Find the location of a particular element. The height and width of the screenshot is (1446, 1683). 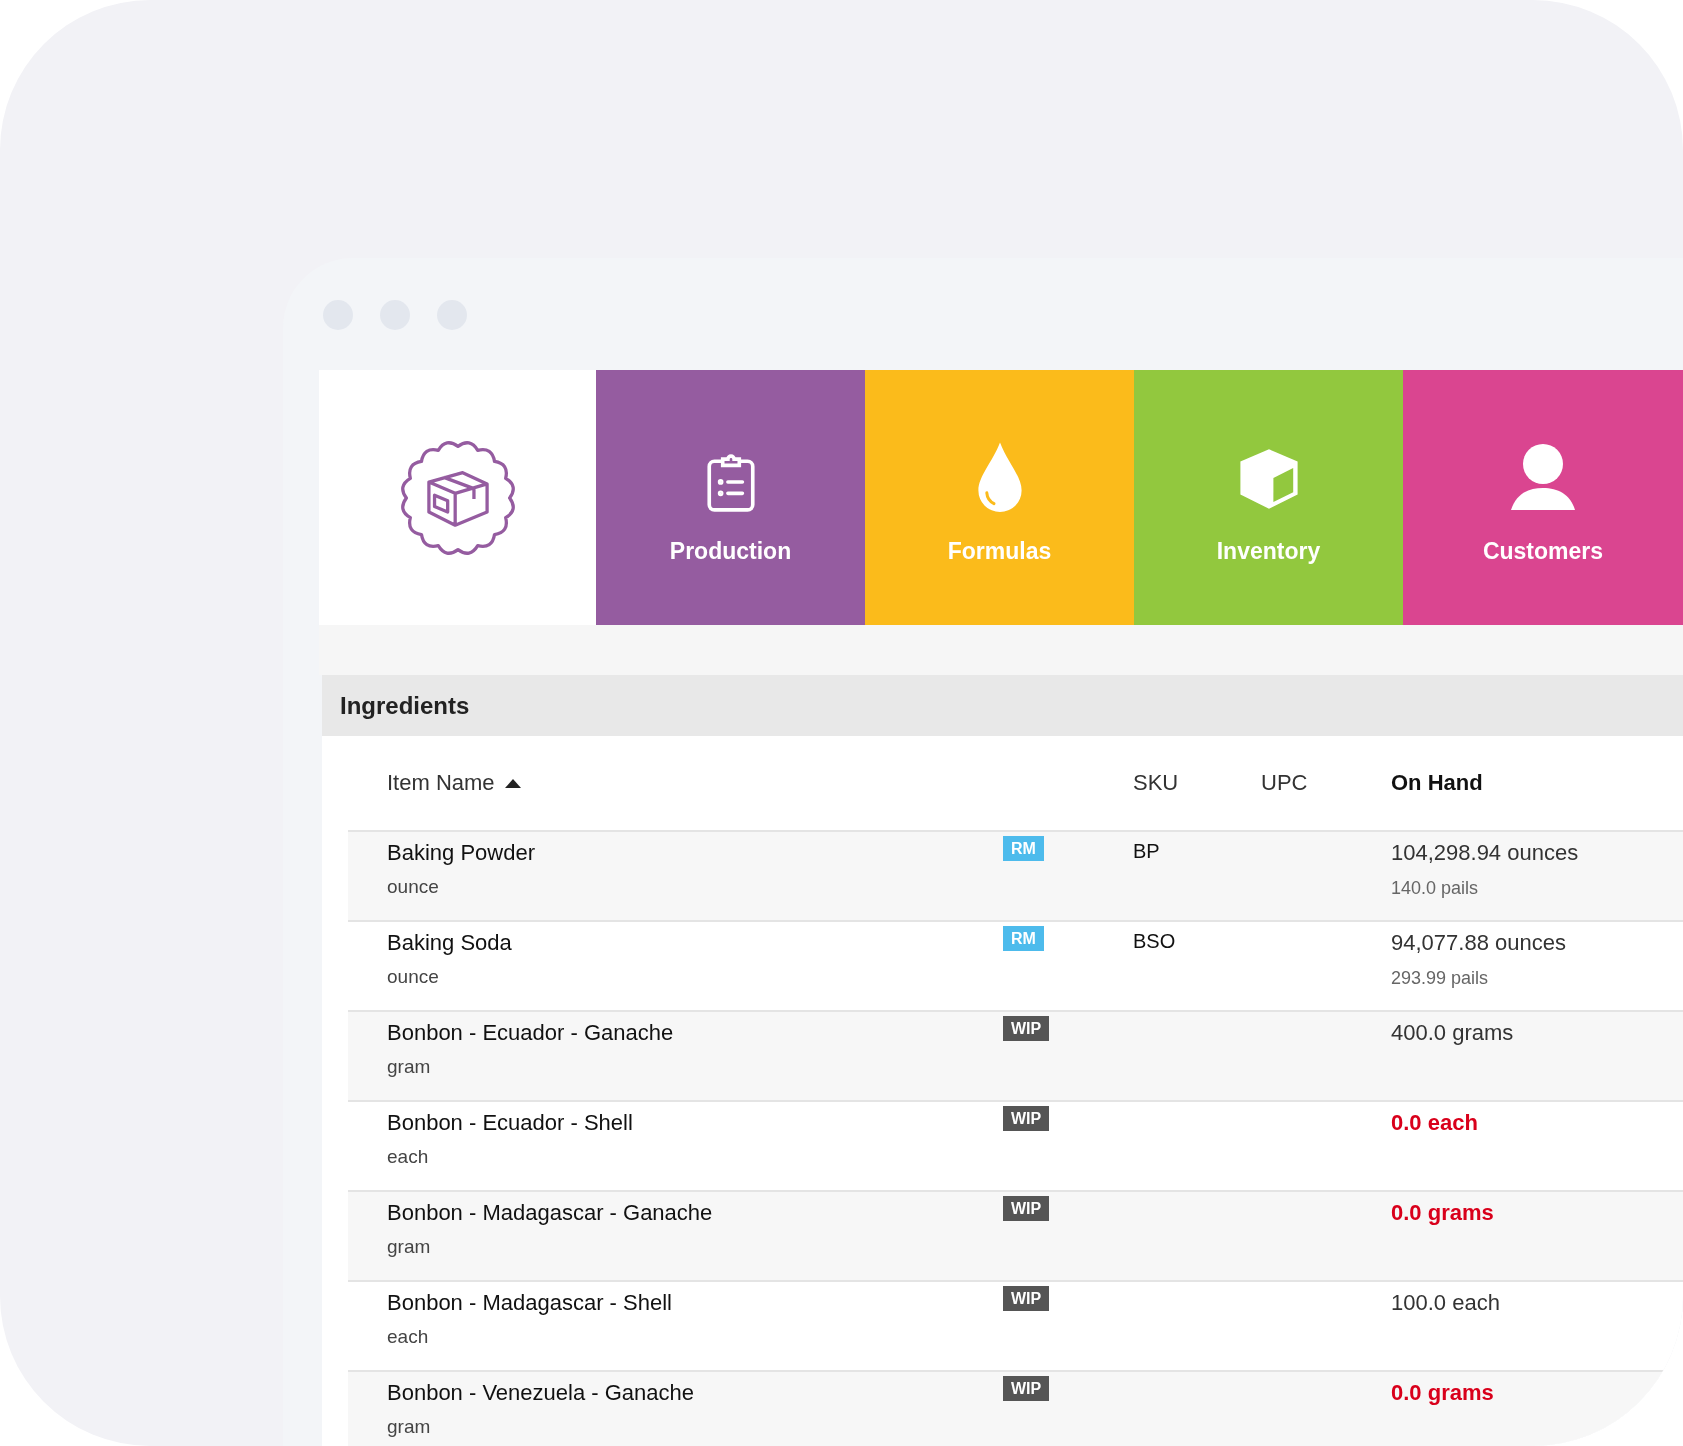

on-hand-amount: 100.0 each is located at coordinates (1446, 1303).